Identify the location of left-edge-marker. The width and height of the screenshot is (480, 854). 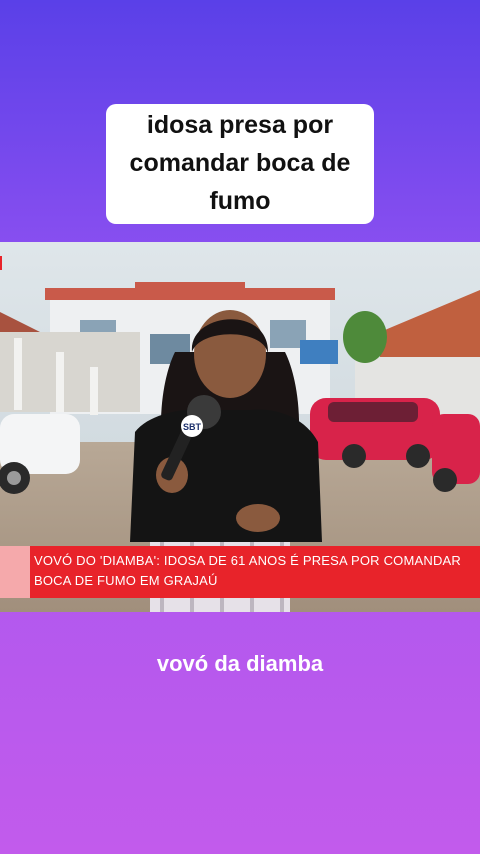
(1, 263).